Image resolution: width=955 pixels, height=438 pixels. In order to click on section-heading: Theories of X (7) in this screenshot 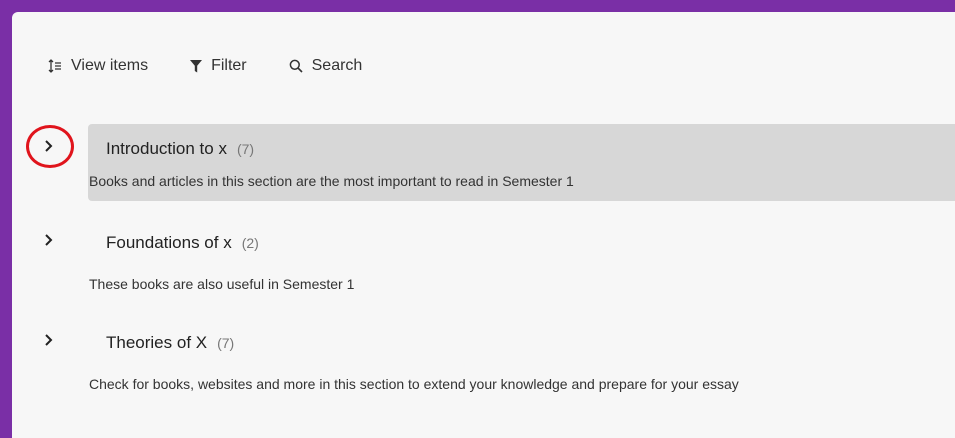, I will do `click(170, 343)`.